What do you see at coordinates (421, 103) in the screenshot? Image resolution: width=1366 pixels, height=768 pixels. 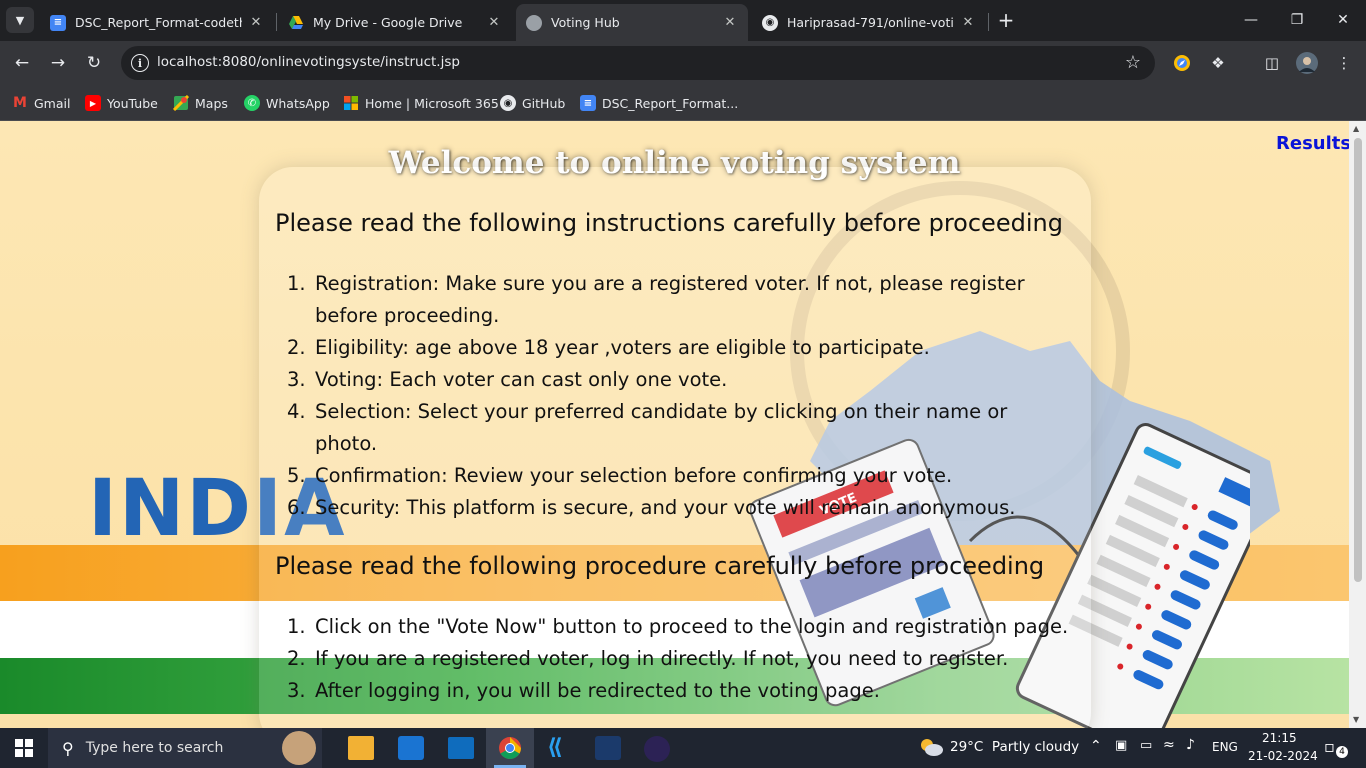 I see `bookmark-microsoft-365: Home | Microsoft 365` at bounding box center [421, 103].